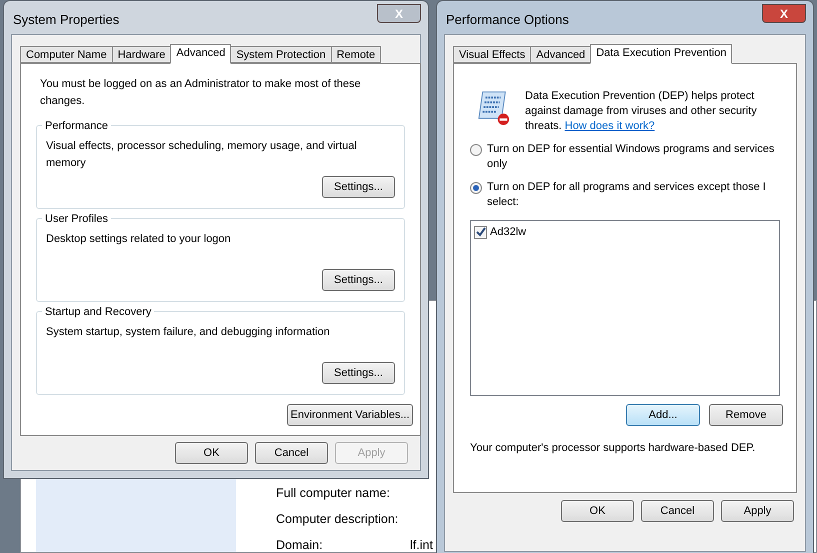  Describe the element at coordinates (338, 519) in the screenshot. I see `field-label: Computer description:` at that location.